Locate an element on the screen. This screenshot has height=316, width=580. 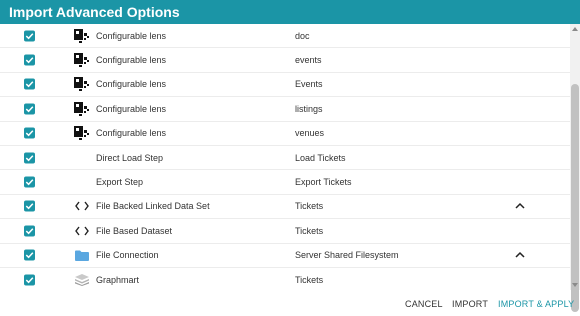
folder-icon is located at coordinates (82, 255).